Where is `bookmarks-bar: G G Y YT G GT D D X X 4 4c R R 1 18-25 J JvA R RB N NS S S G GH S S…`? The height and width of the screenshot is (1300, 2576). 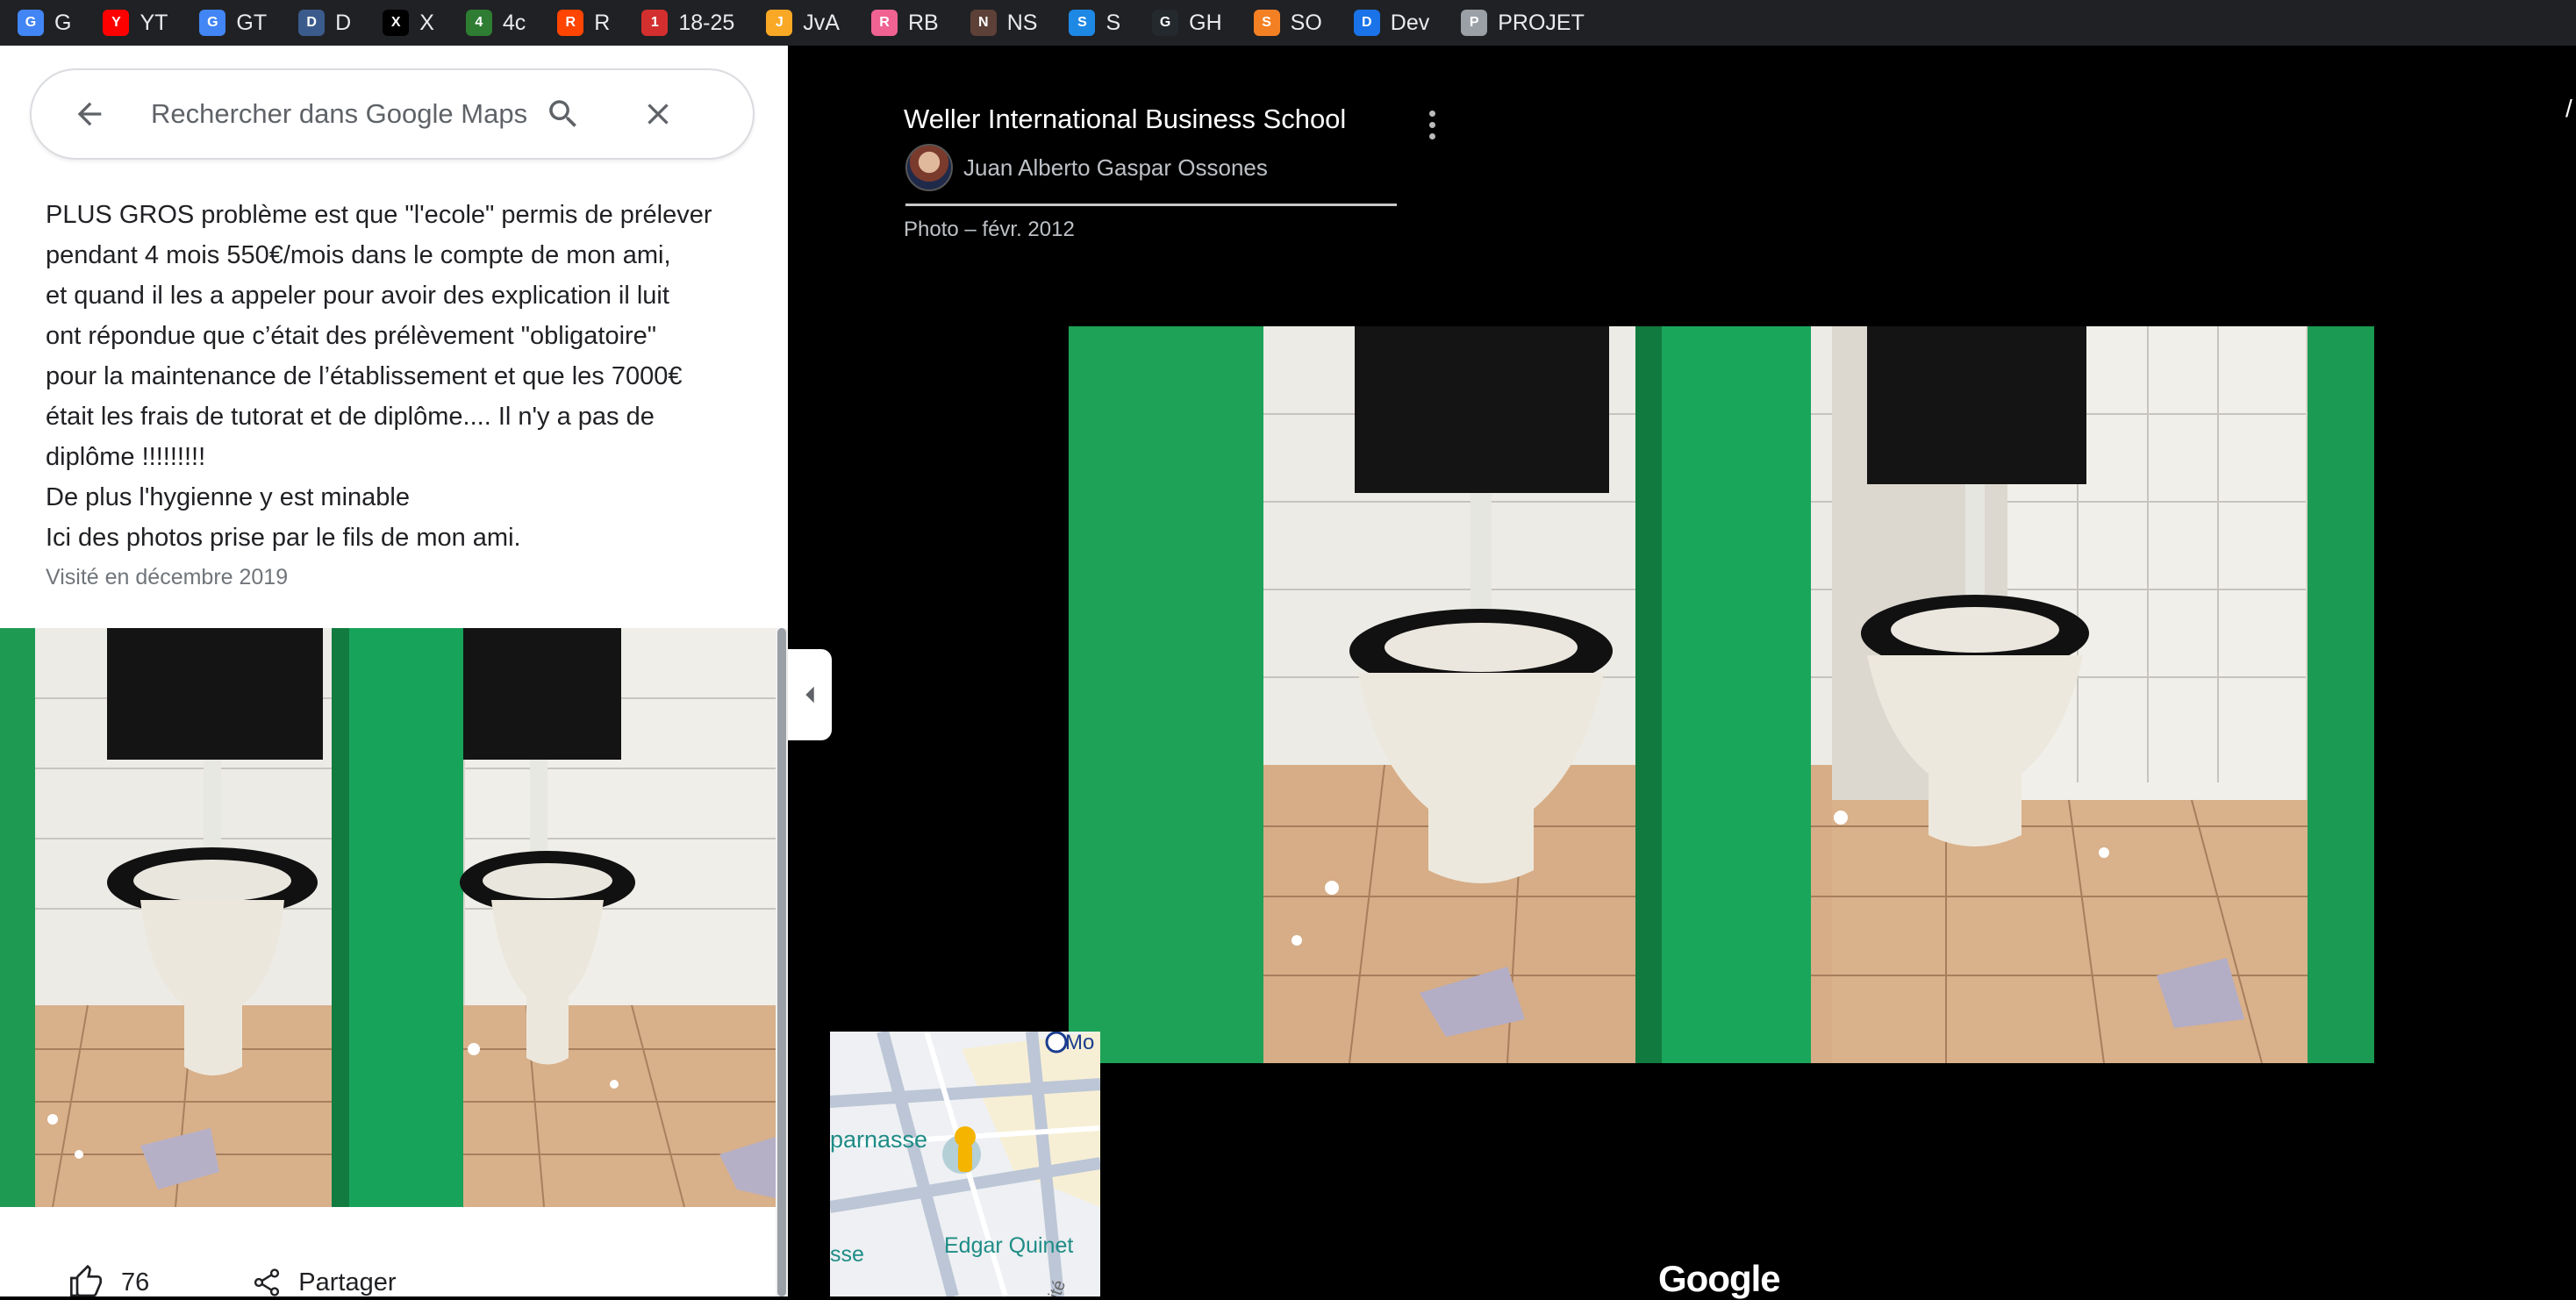 bookmarks-bar: G G Y YT G GT D D X X 4 4c R R 1 18-25 J JvA R RB N NS S S G GH S S… is located at coordinates (1288, 23).